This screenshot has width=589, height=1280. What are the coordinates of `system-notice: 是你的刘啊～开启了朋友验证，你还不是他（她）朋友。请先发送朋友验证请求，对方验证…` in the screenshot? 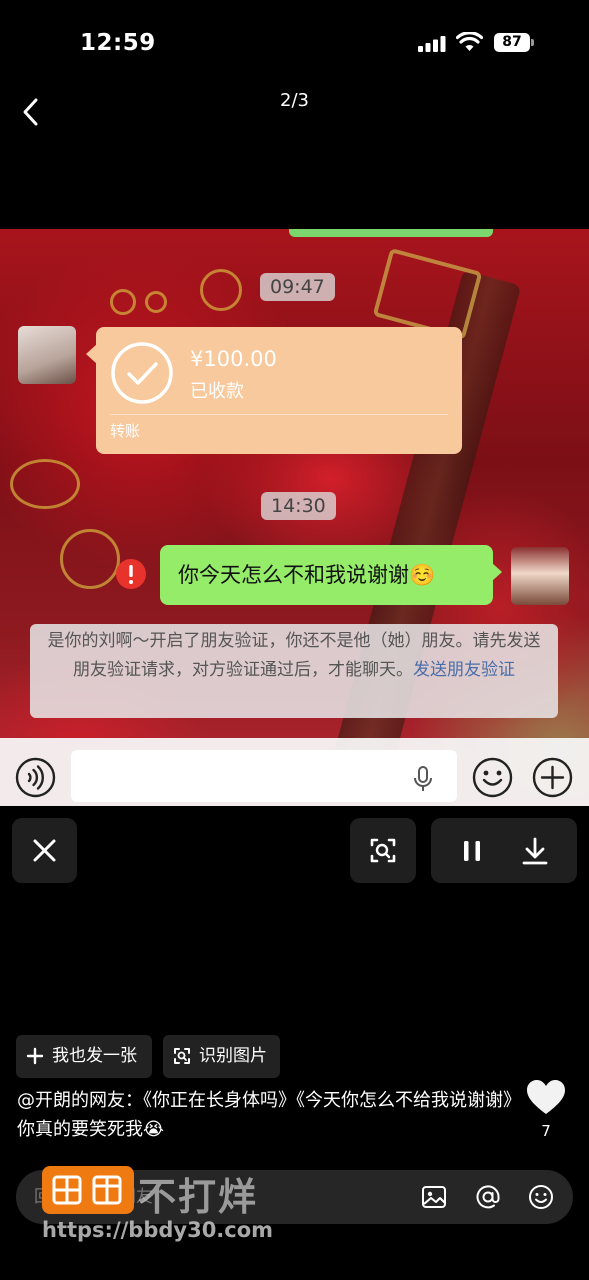 It's located at (294, 671).